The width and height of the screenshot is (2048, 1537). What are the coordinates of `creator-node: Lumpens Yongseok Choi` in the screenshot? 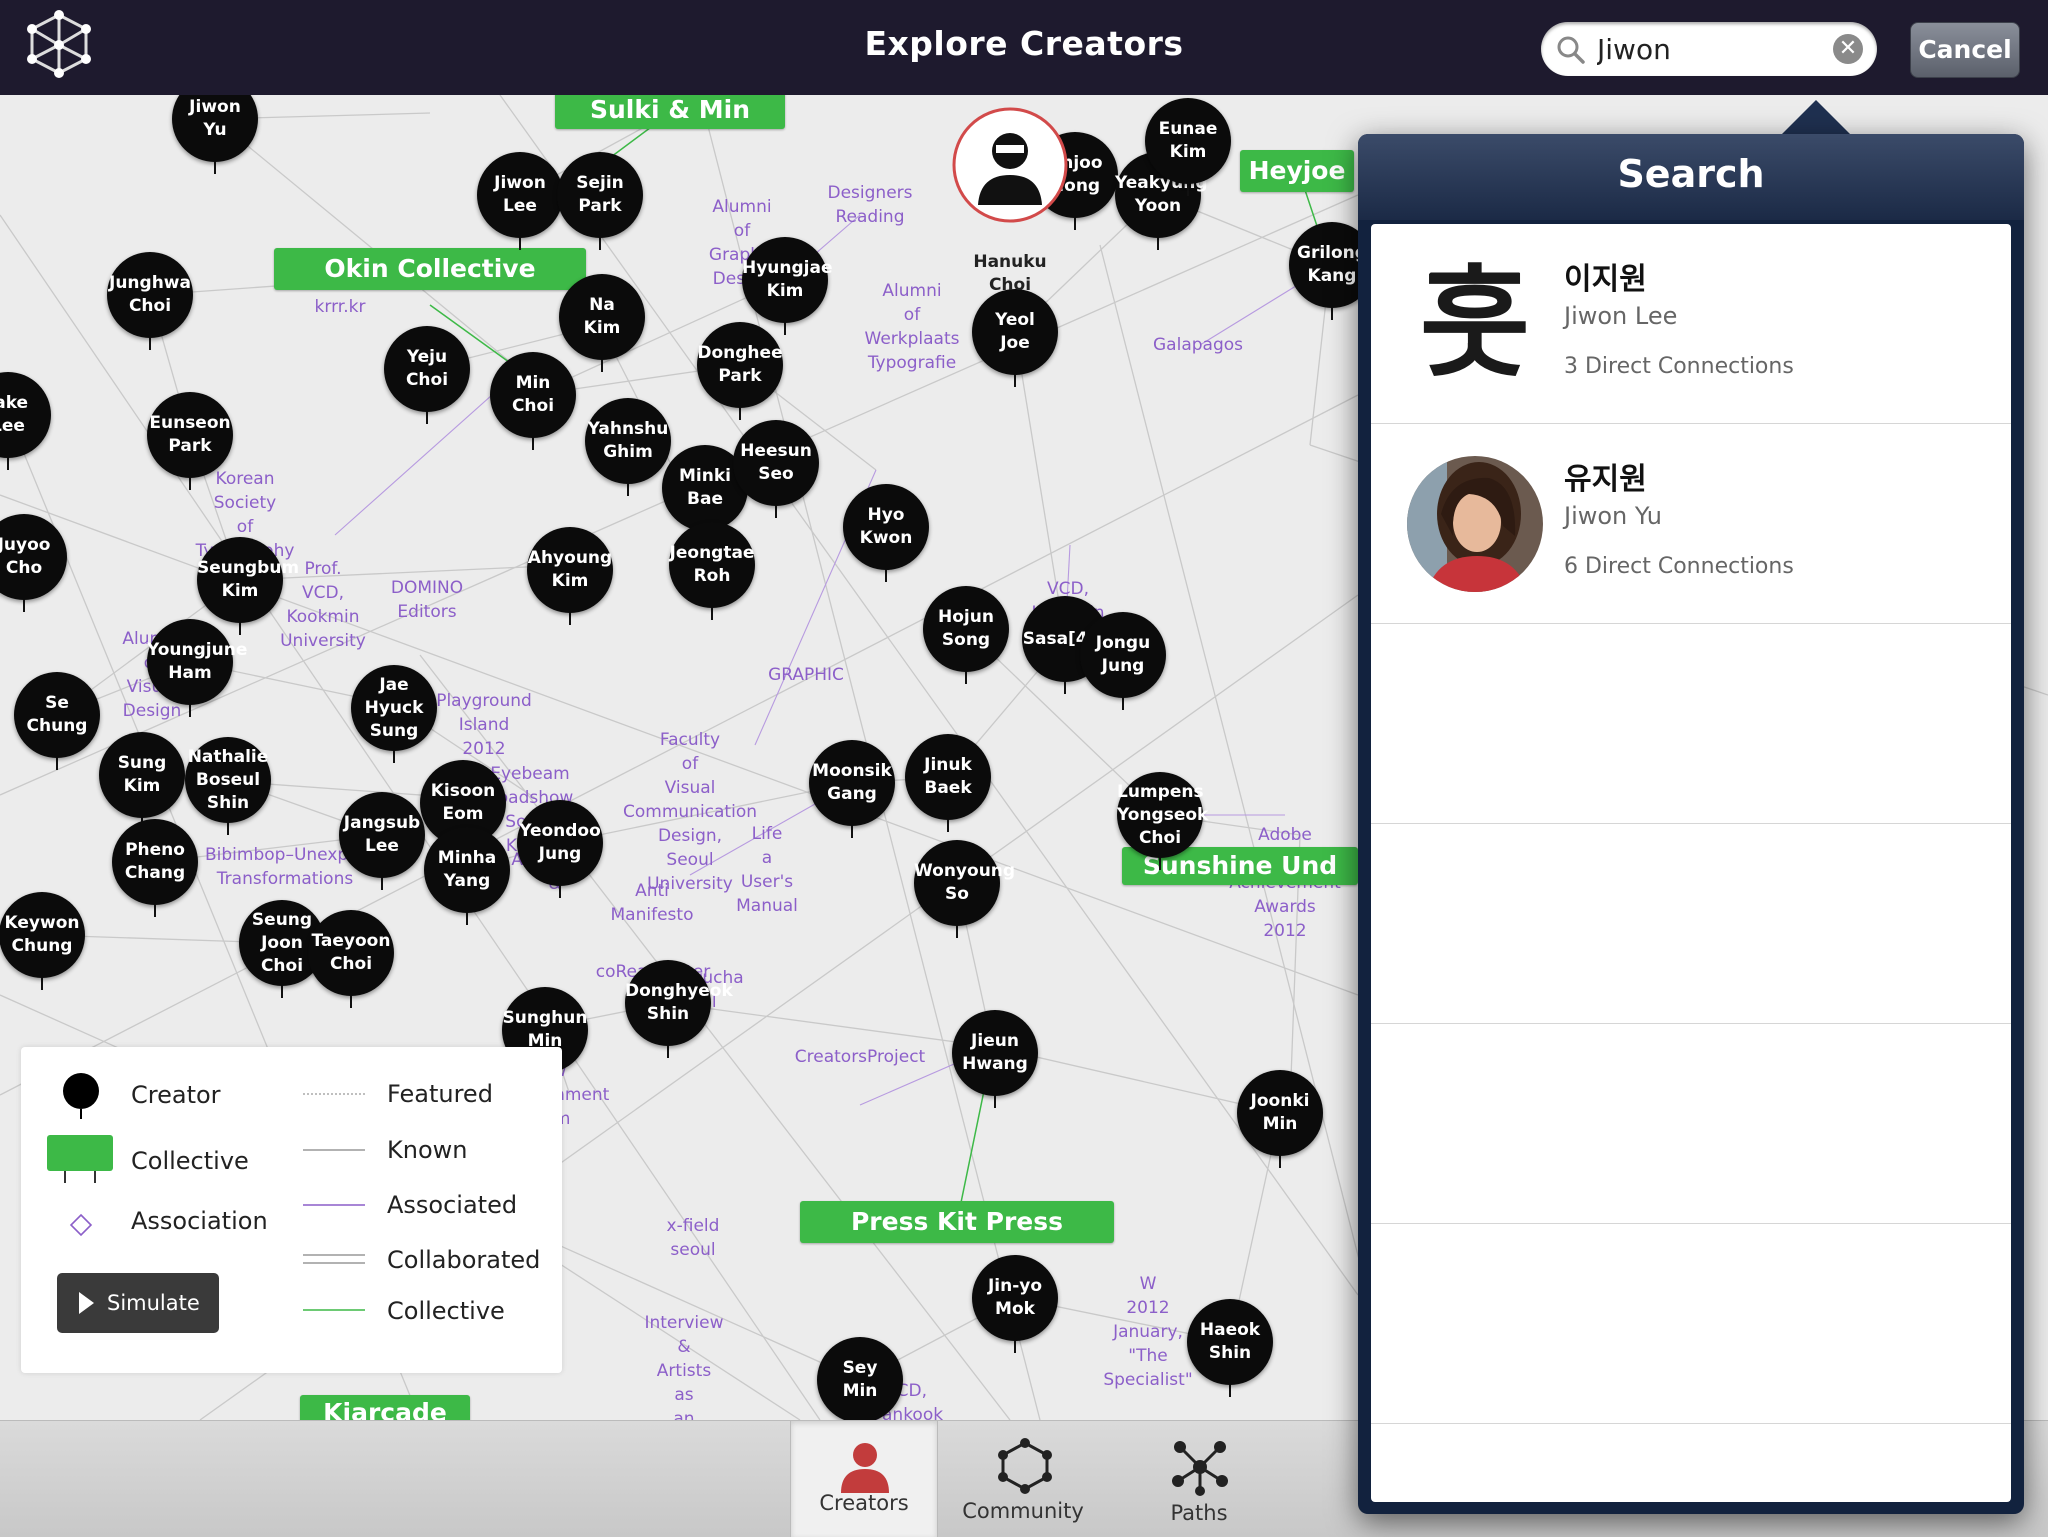 It's located at (1162, 815).